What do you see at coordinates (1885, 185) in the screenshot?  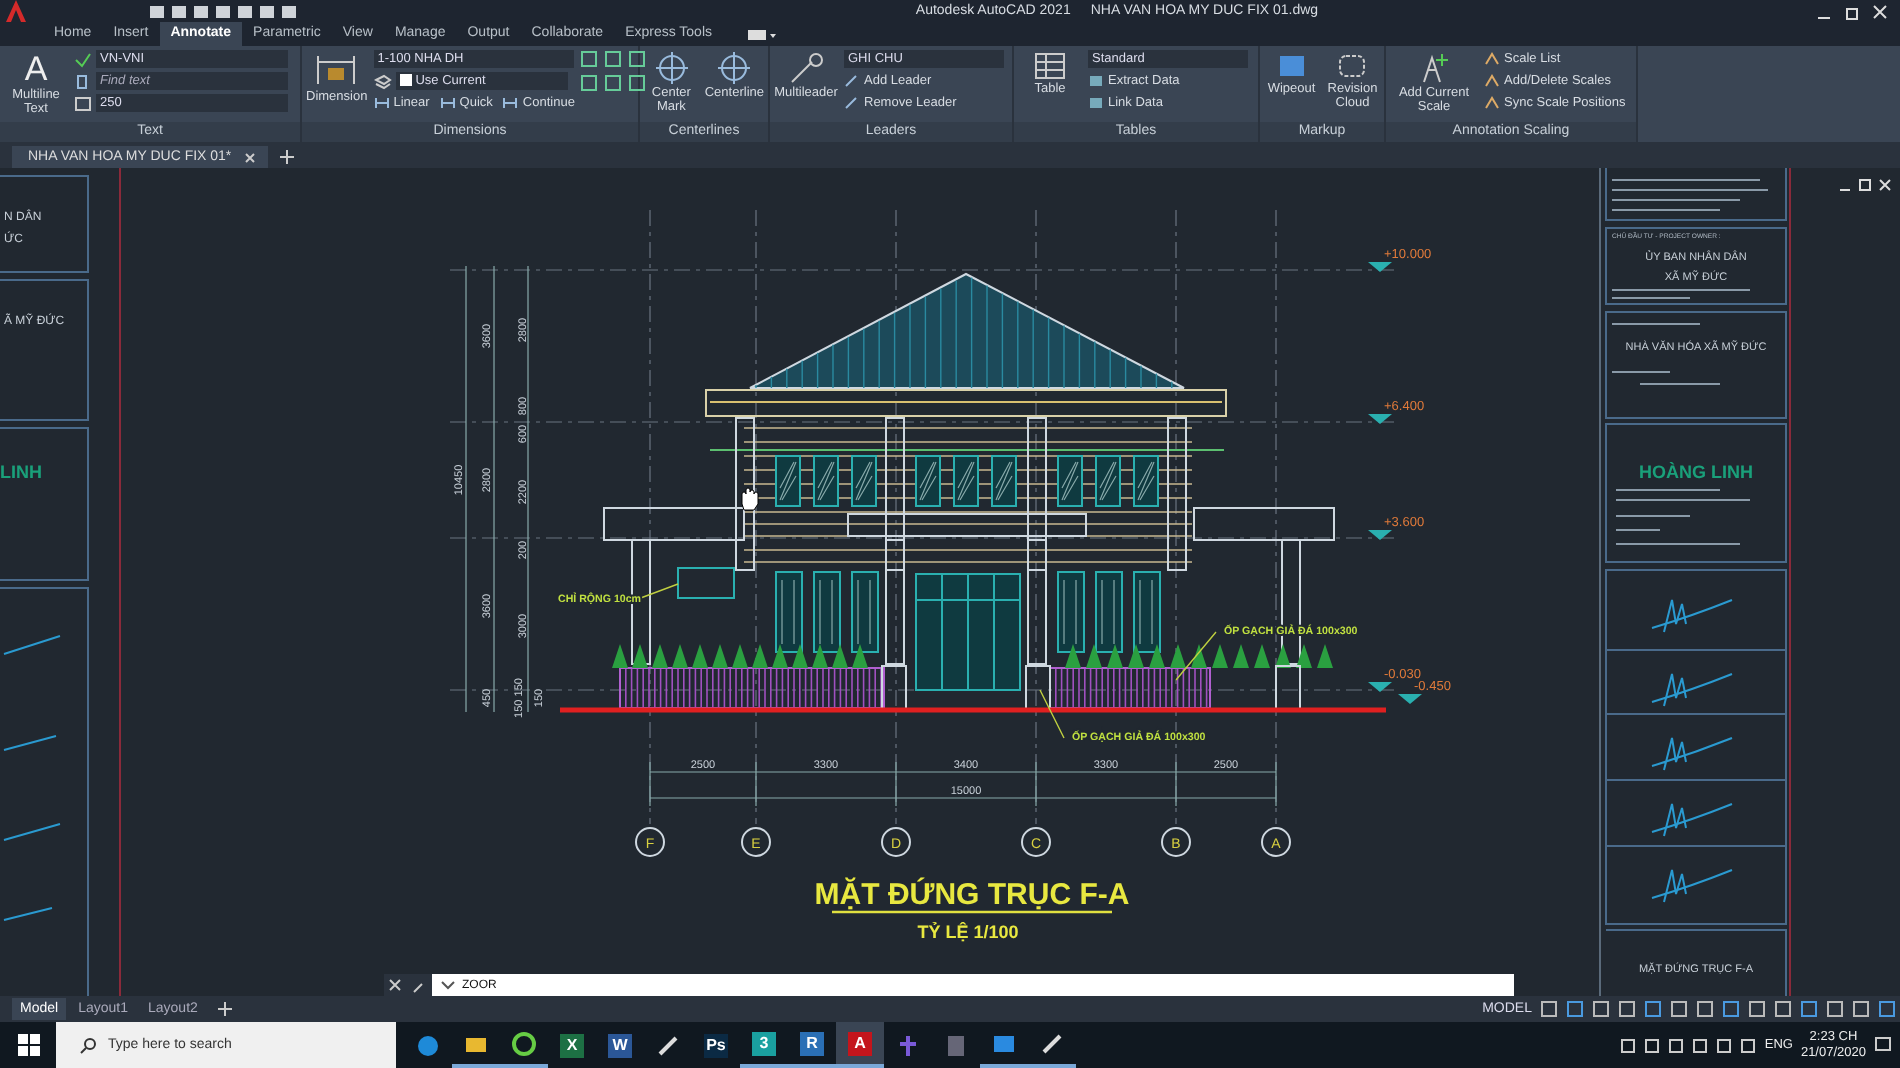 I see `viewport-close-icon` at bounding box center [1885, 185].